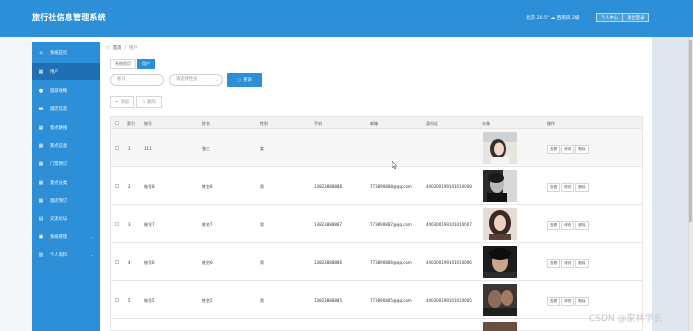 The image size is (693, 331). I want to click on bulb-icon: ●, so click(41, 90).